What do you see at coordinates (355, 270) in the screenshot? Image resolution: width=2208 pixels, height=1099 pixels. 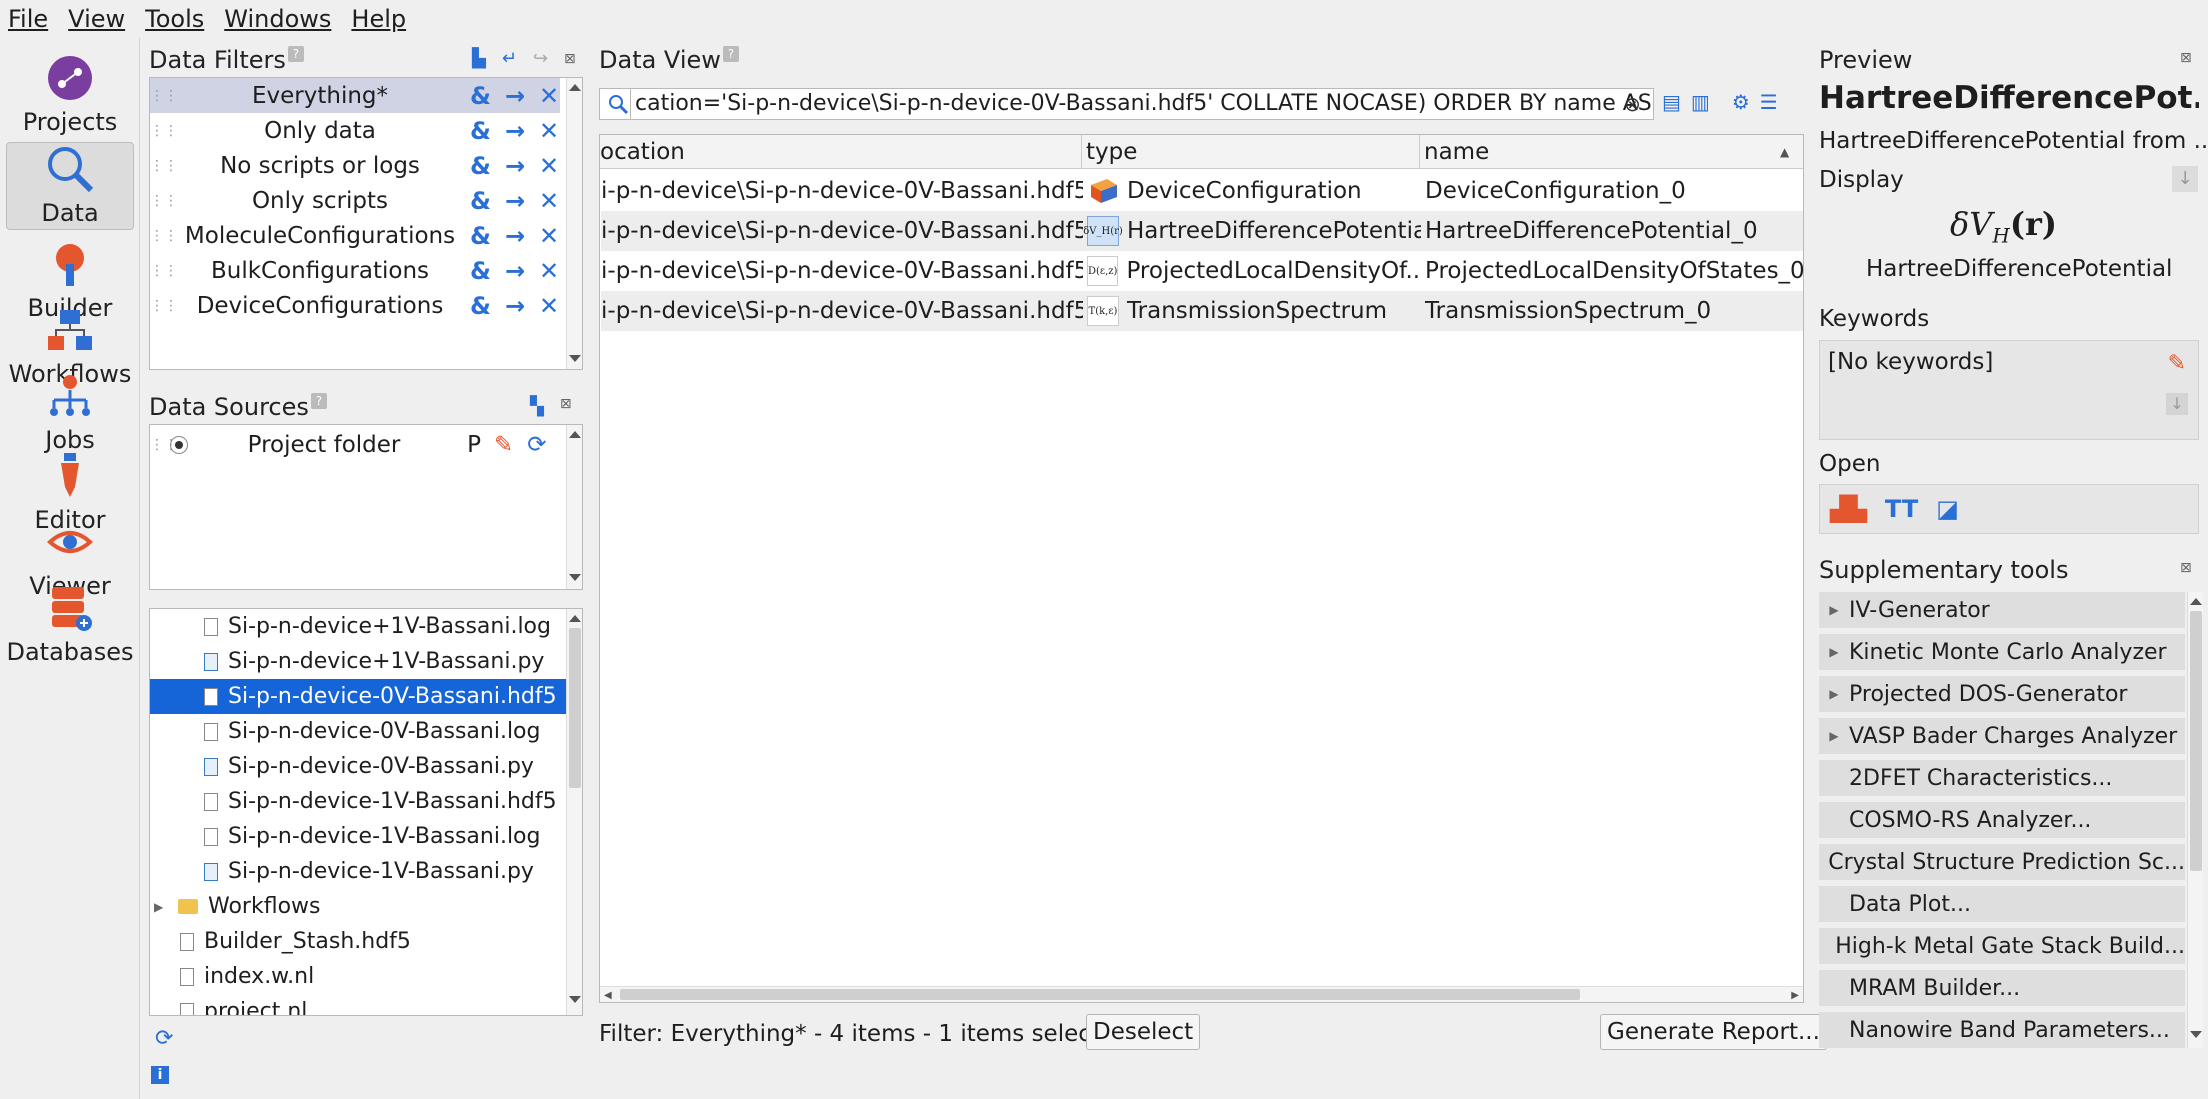 I see `filter-row: ⋮⋮ BulkConfigurations & → ✕` at bounding box center [355, 270].